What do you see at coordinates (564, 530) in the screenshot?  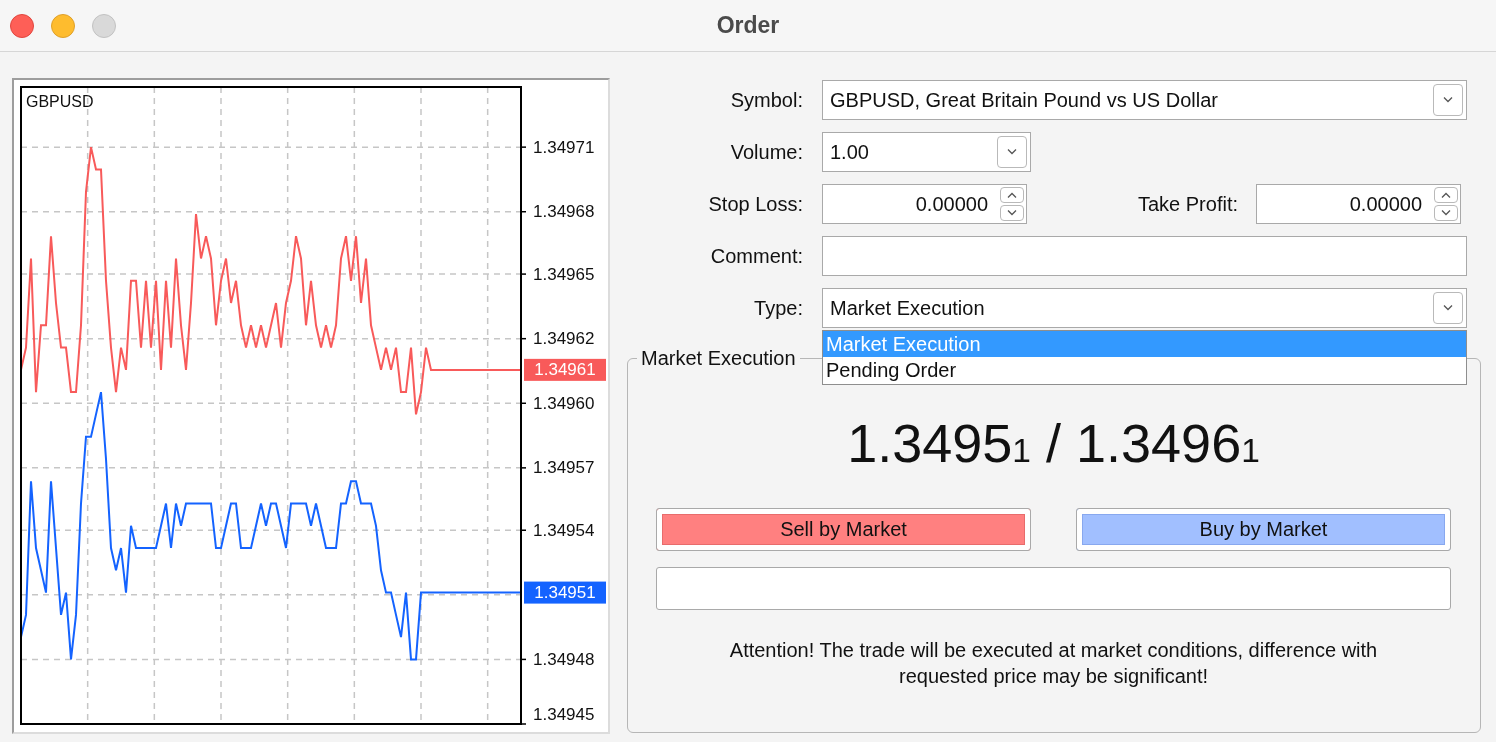 I see `axis-label: 1.34954` at bounding box center [564, 530].